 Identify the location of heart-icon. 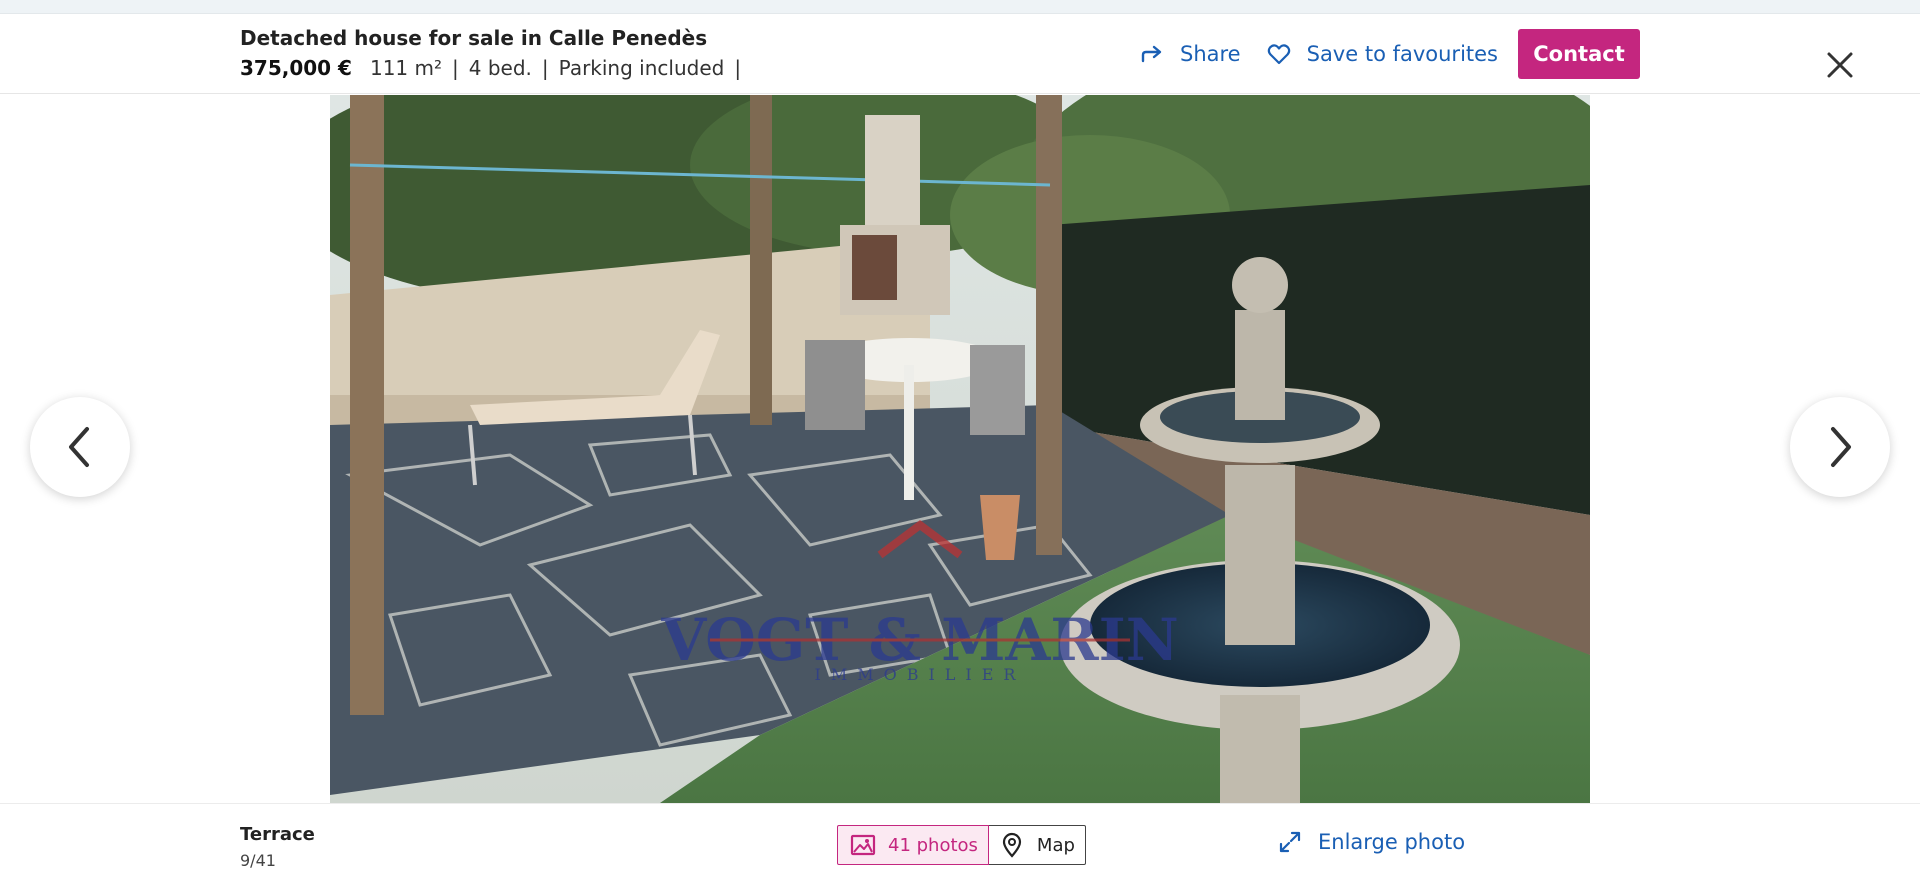
(1278, 54).